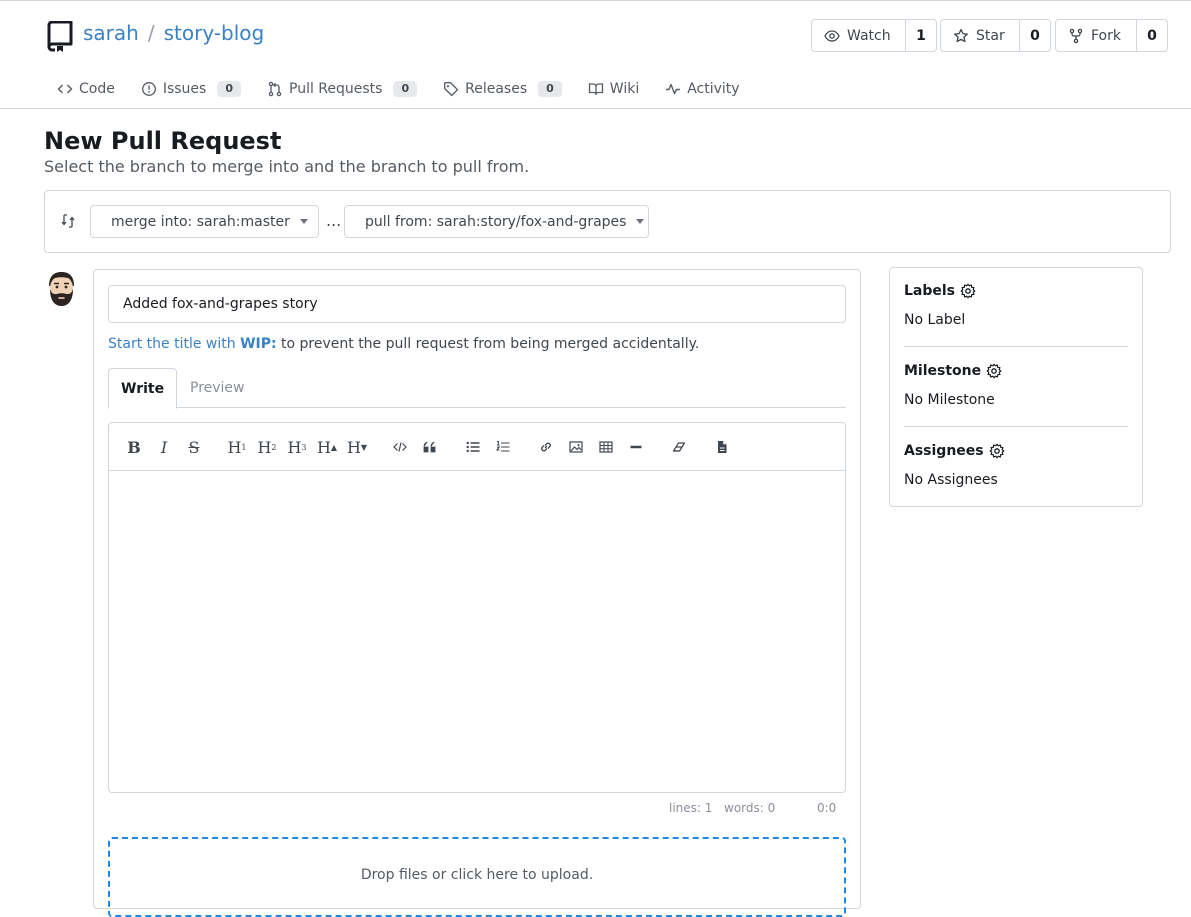  I want to click on editor-toolbar: B I S H1 H2 H3 H ▲ H ▼, so click(477, 447).